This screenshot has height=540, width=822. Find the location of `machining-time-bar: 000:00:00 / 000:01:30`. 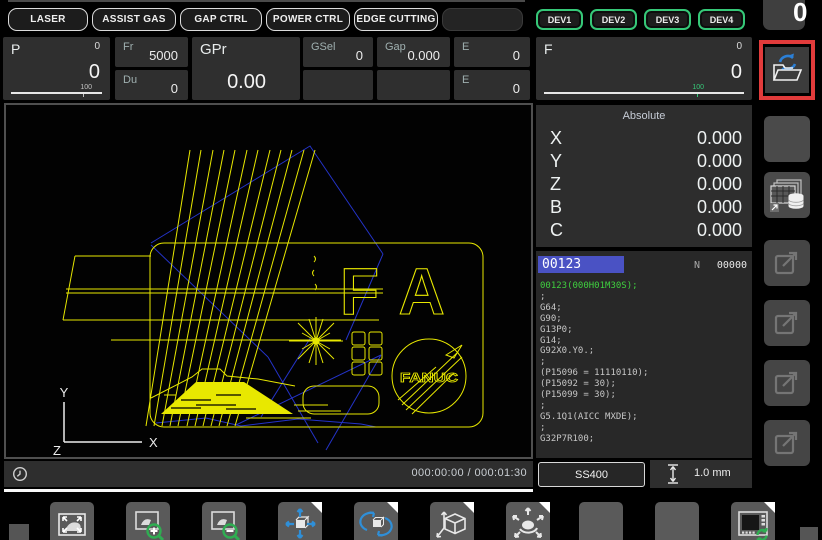

machining-time-bar: 000:00:00 / 000:01:30 is located at coordinates (268, 474).